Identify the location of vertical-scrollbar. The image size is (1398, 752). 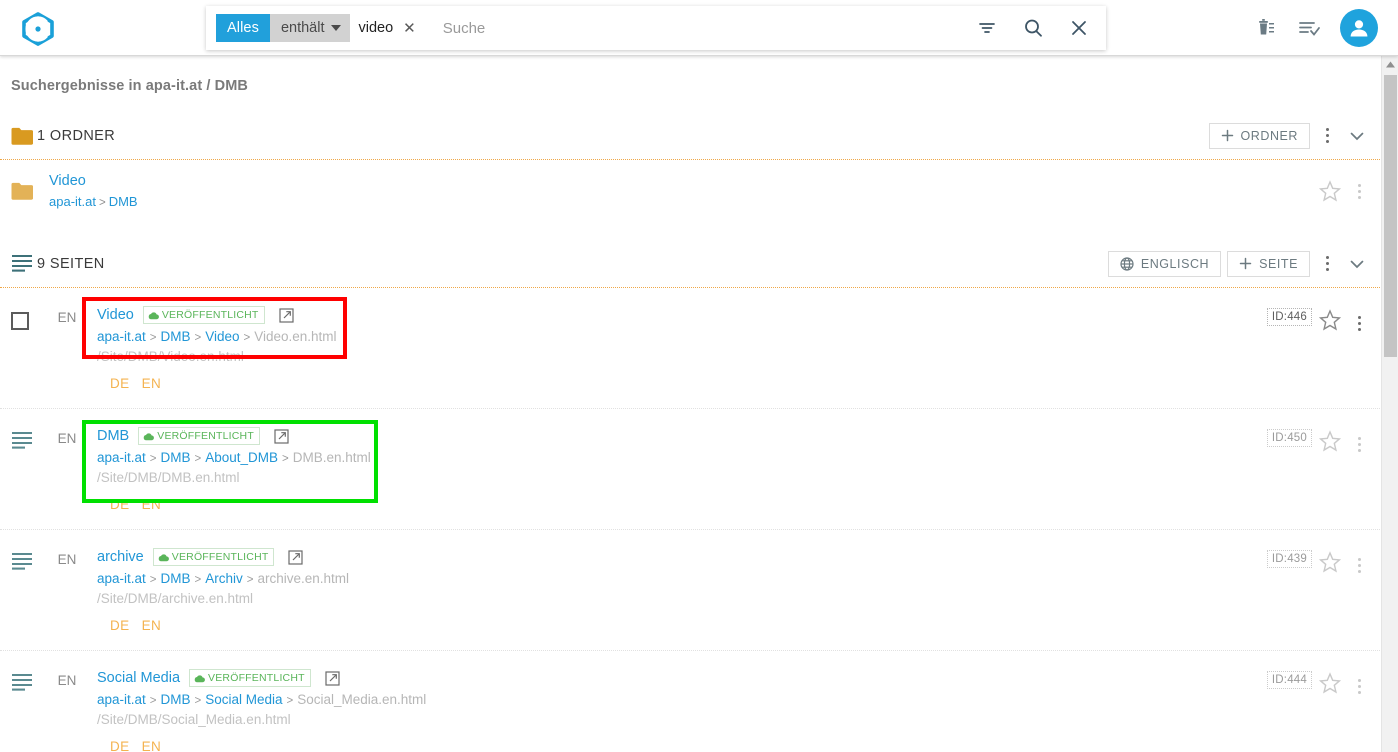
(1389, 404).